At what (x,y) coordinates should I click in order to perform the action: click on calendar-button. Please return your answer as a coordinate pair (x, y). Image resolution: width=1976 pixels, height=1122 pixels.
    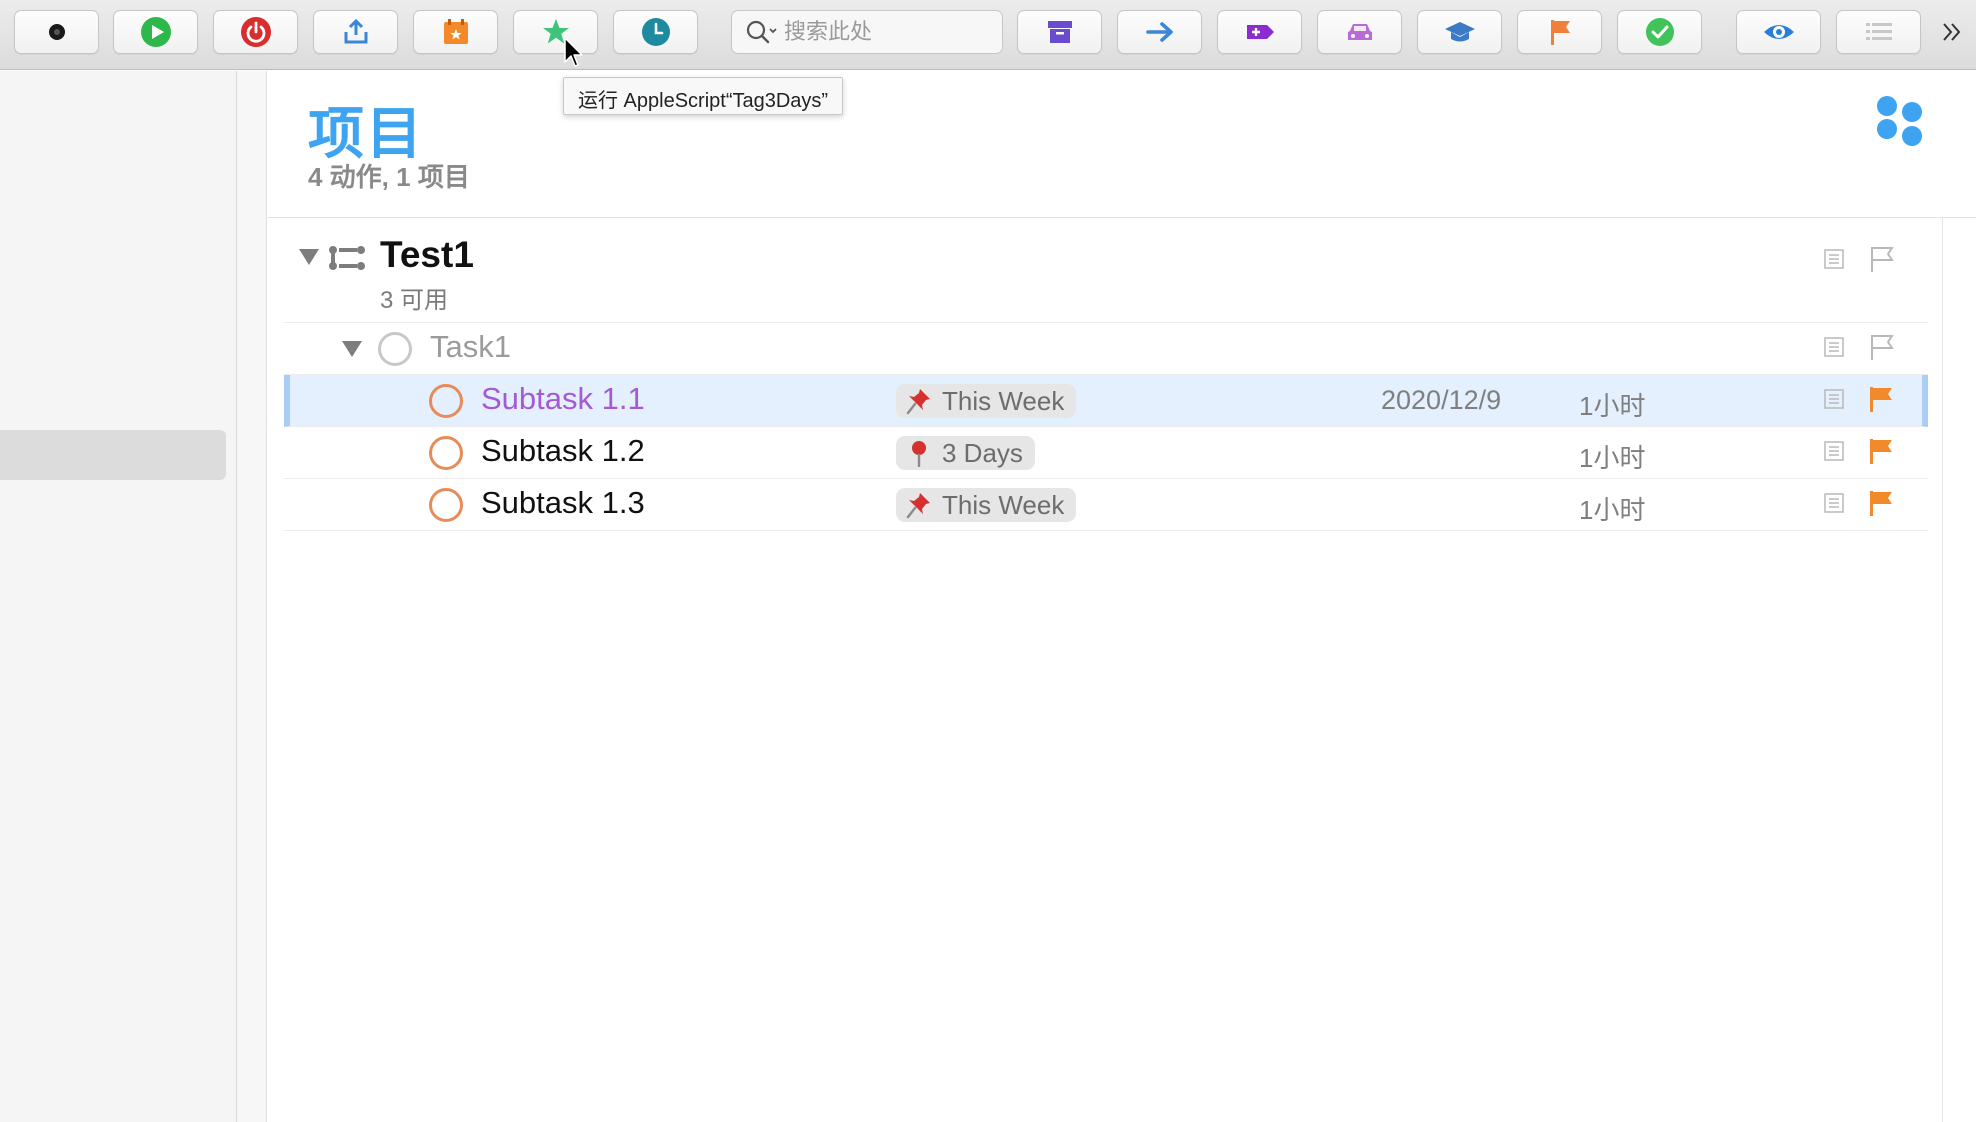
    Looking at the image, I should click on (455, 32).